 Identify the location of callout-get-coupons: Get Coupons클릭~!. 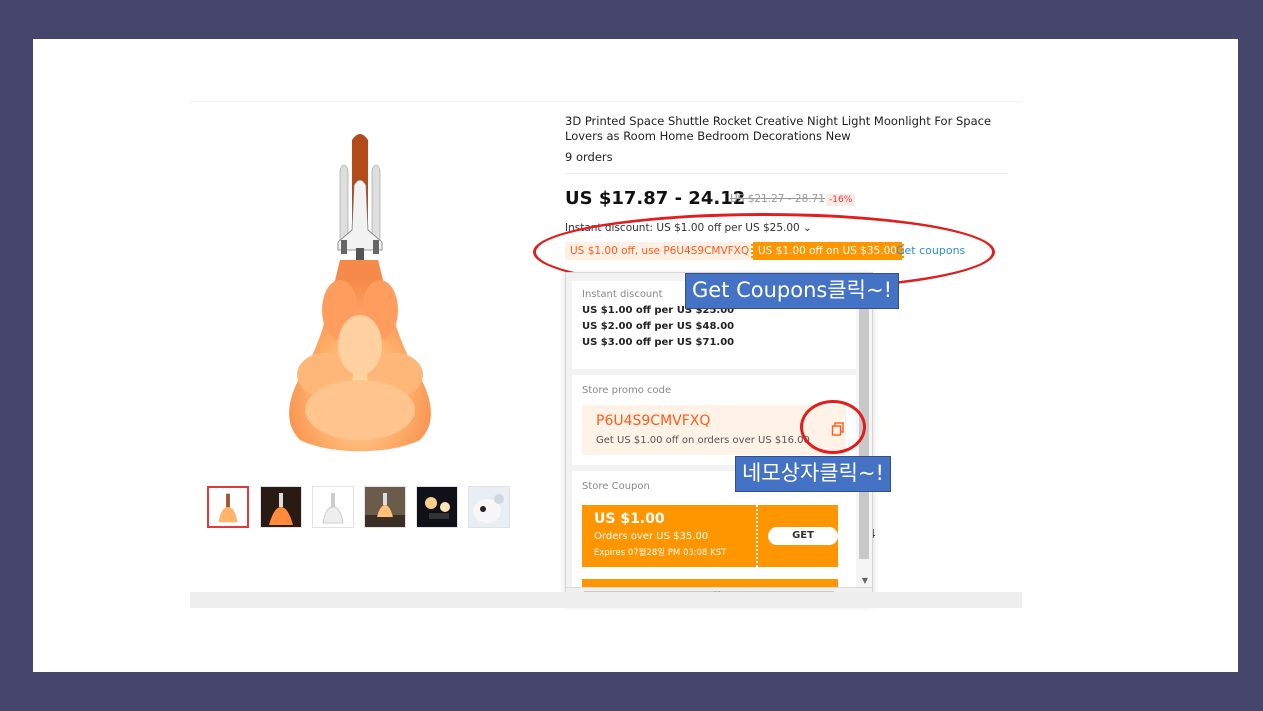
(792, 291).